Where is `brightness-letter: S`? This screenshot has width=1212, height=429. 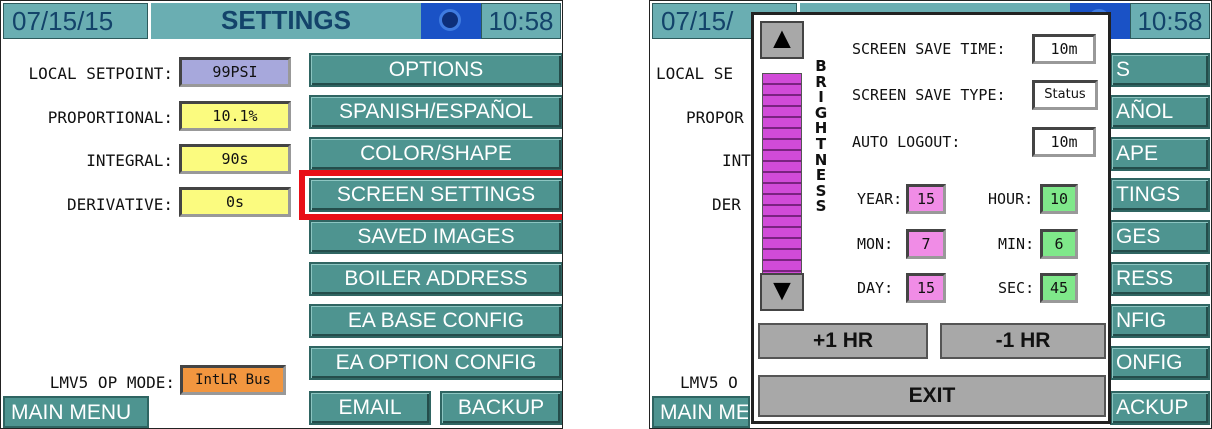
brightness-letter: S is located at coordinates (821, 206).